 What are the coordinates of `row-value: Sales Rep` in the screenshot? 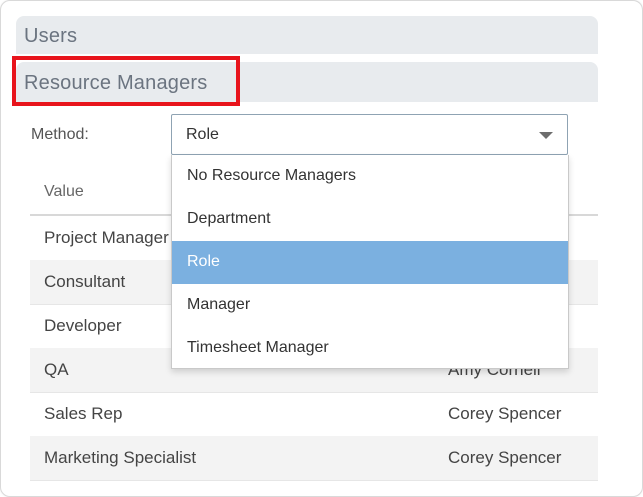 It's located at (83, 413).